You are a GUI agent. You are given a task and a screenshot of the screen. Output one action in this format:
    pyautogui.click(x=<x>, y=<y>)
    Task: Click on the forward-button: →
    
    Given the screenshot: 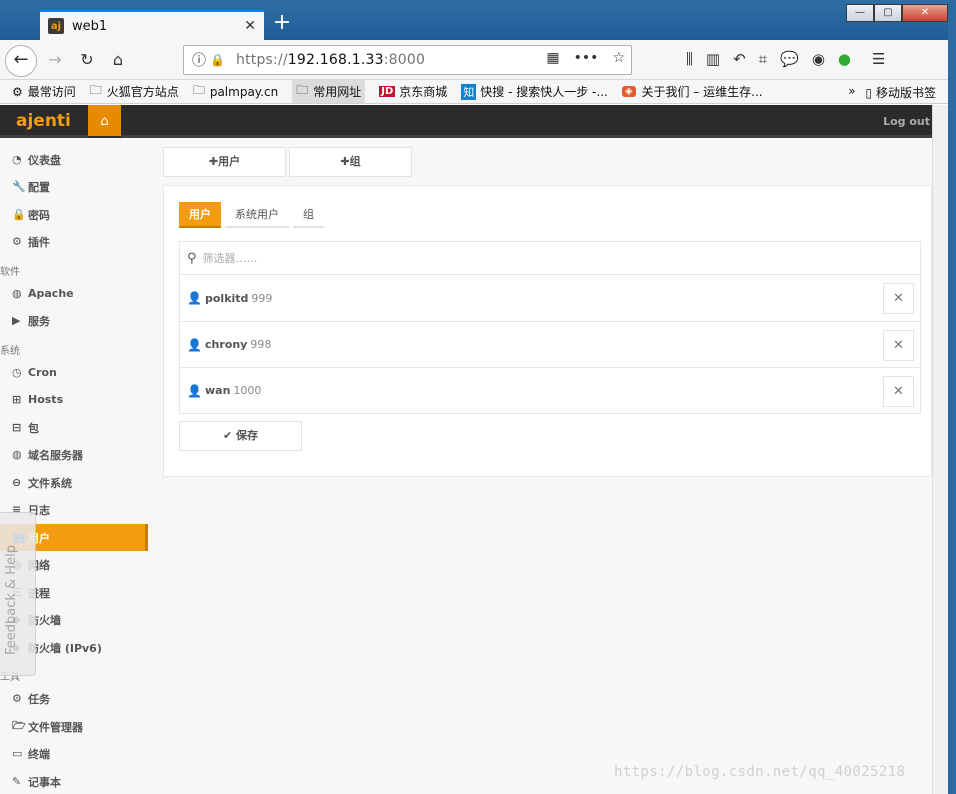 What is the action you would take?
    pyautogui.click(x=55, y=60)
    